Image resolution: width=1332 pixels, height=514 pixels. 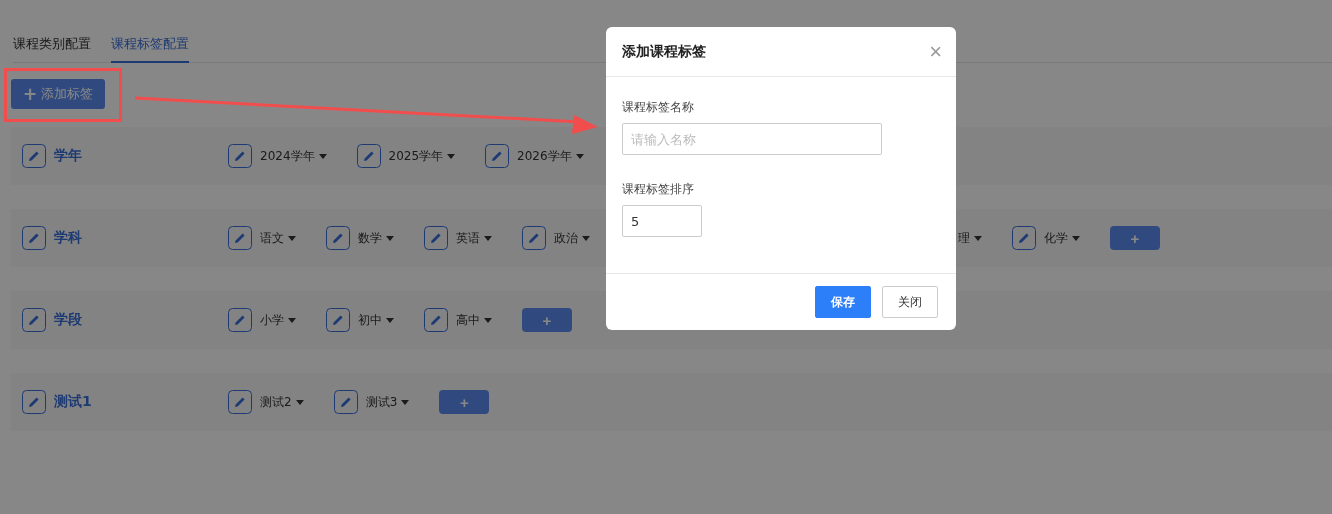 I want to click on category-name: 测试1, so click(x=73, y=402).